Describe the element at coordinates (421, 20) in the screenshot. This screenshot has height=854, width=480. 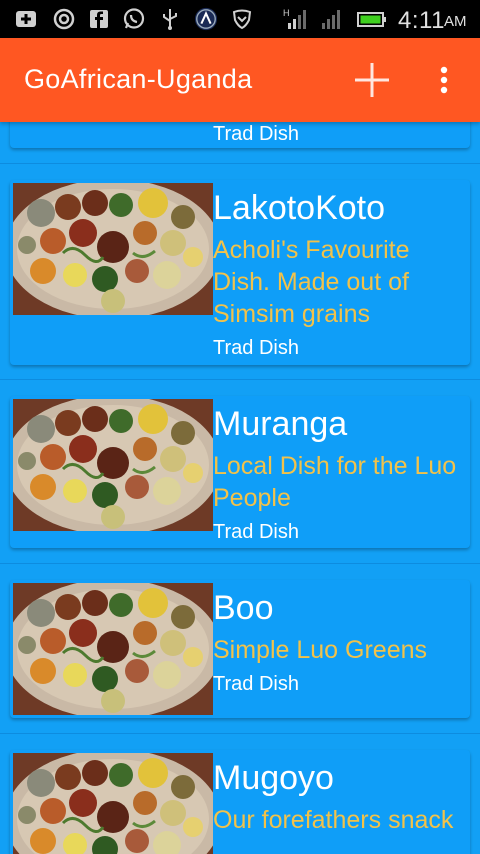
I see `clock-time: 4:11` at that location.